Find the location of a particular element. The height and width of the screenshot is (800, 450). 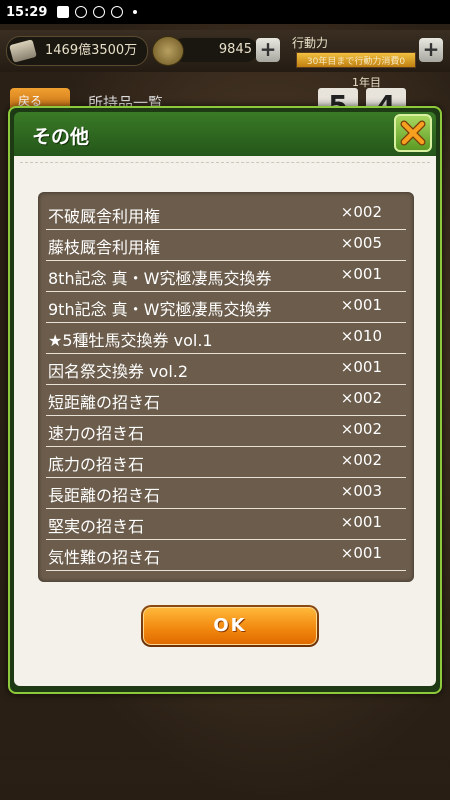

app-icon is located at coordinates (99, 12).